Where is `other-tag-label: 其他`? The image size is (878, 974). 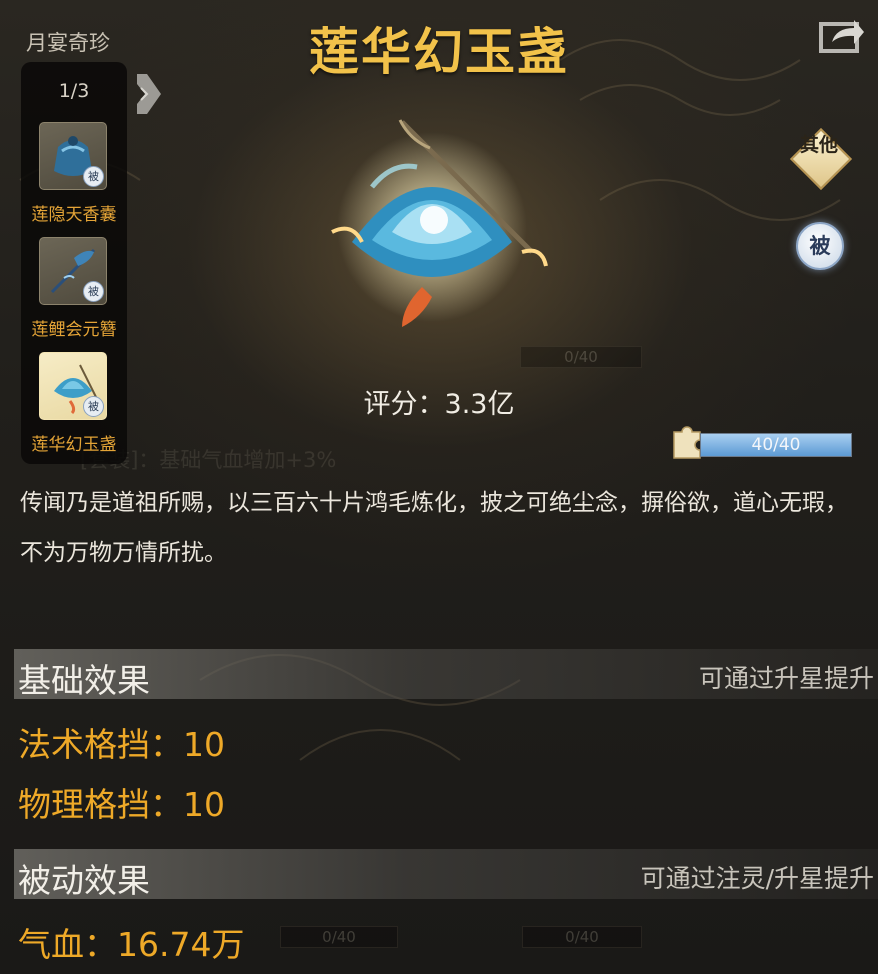
other-tag-label: 其他 is located at coordinates (818, 145).